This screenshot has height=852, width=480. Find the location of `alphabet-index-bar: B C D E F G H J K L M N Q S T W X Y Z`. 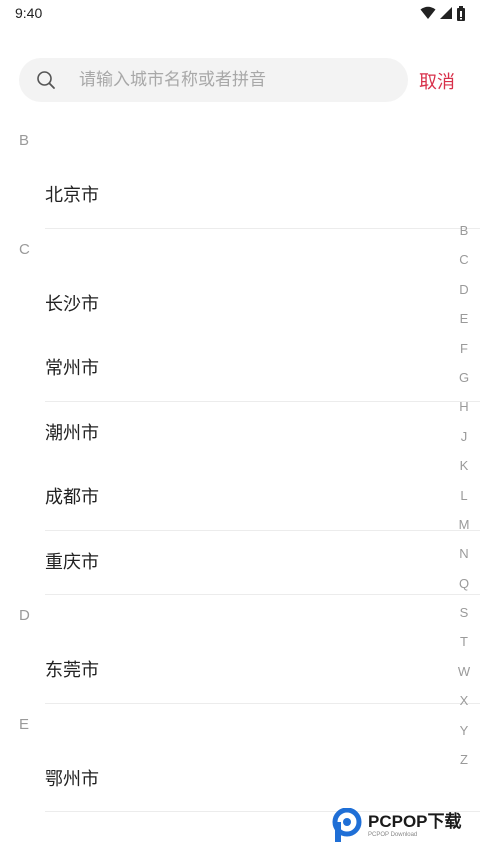

alphabet-index-bar: B C D E F G H J K L M N Q S T W X Y Z is located at coordinates (464, 495).